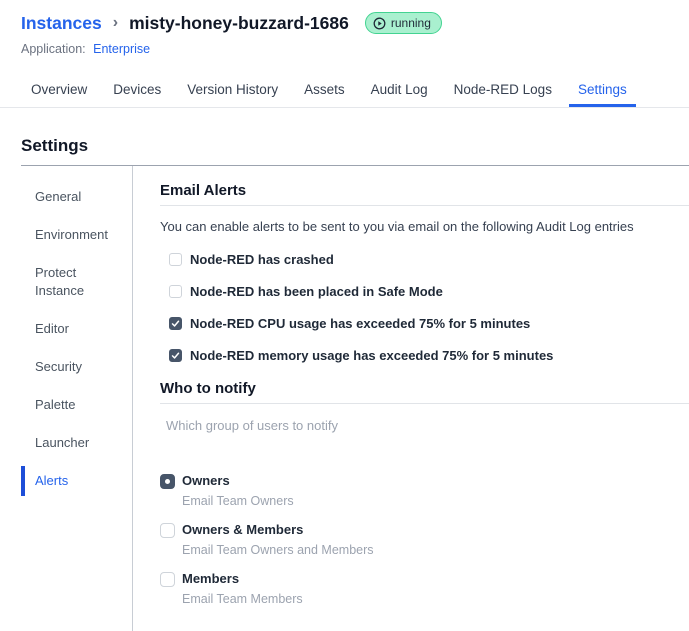 The height and width of the screenshot is (631, 689). I want to click on application-link: Enterprise, so click(121, 49).